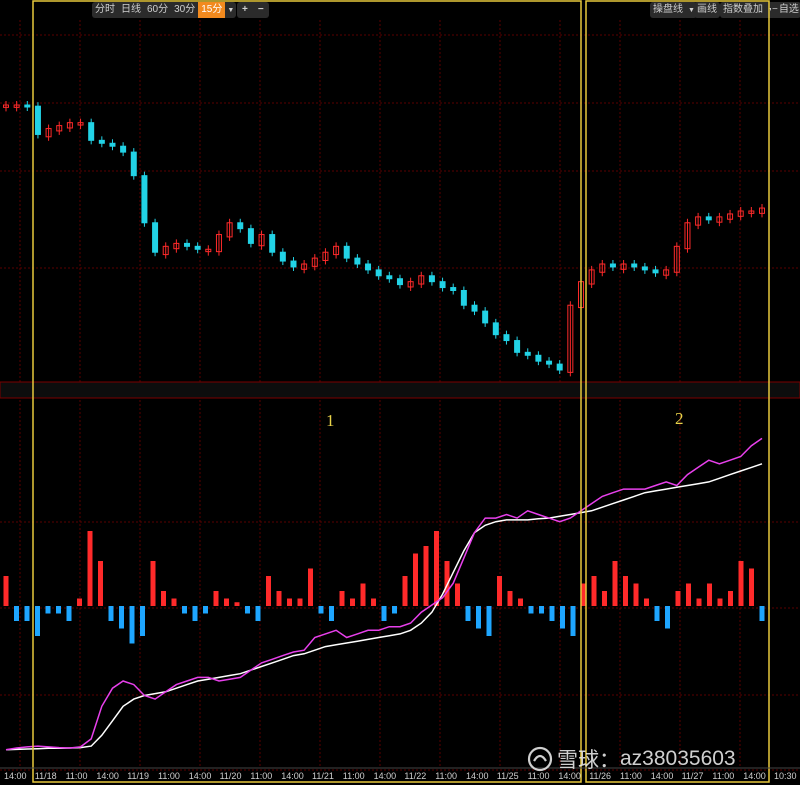 The image size is (800, 785). Describe the element at coordinates (578, 760) in the screenshot. I see `watermark-brand: 雪球` at that location.